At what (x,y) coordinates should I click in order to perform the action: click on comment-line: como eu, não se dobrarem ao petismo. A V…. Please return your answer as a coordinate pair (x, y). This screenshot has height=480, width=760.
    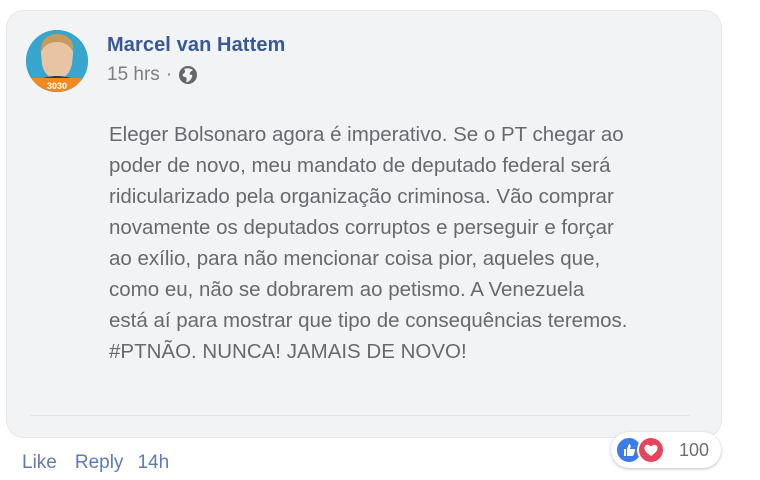
    Looking at the image, I should click on (347, 289).